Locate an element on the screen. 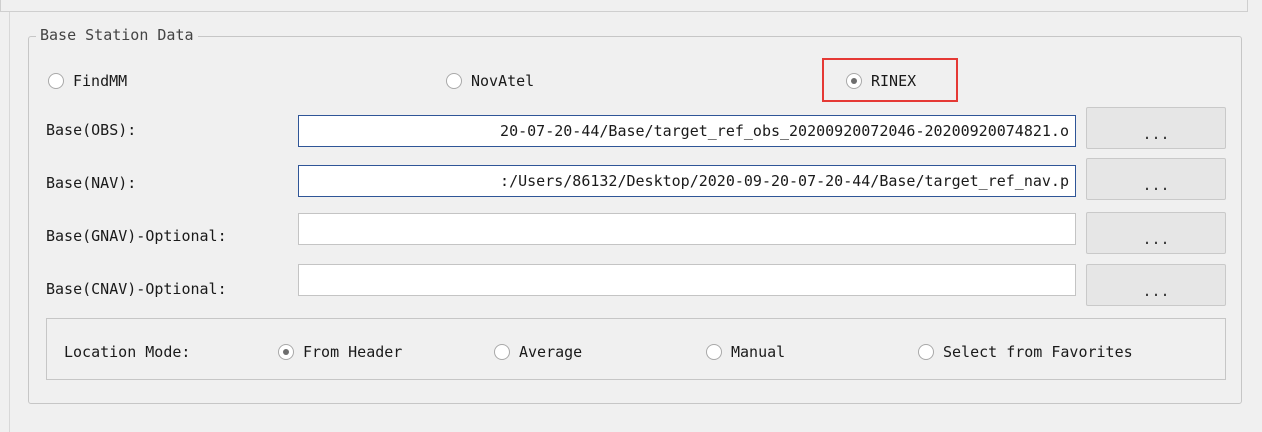  radio-average-label: Average is located at coordinates (551, 352).